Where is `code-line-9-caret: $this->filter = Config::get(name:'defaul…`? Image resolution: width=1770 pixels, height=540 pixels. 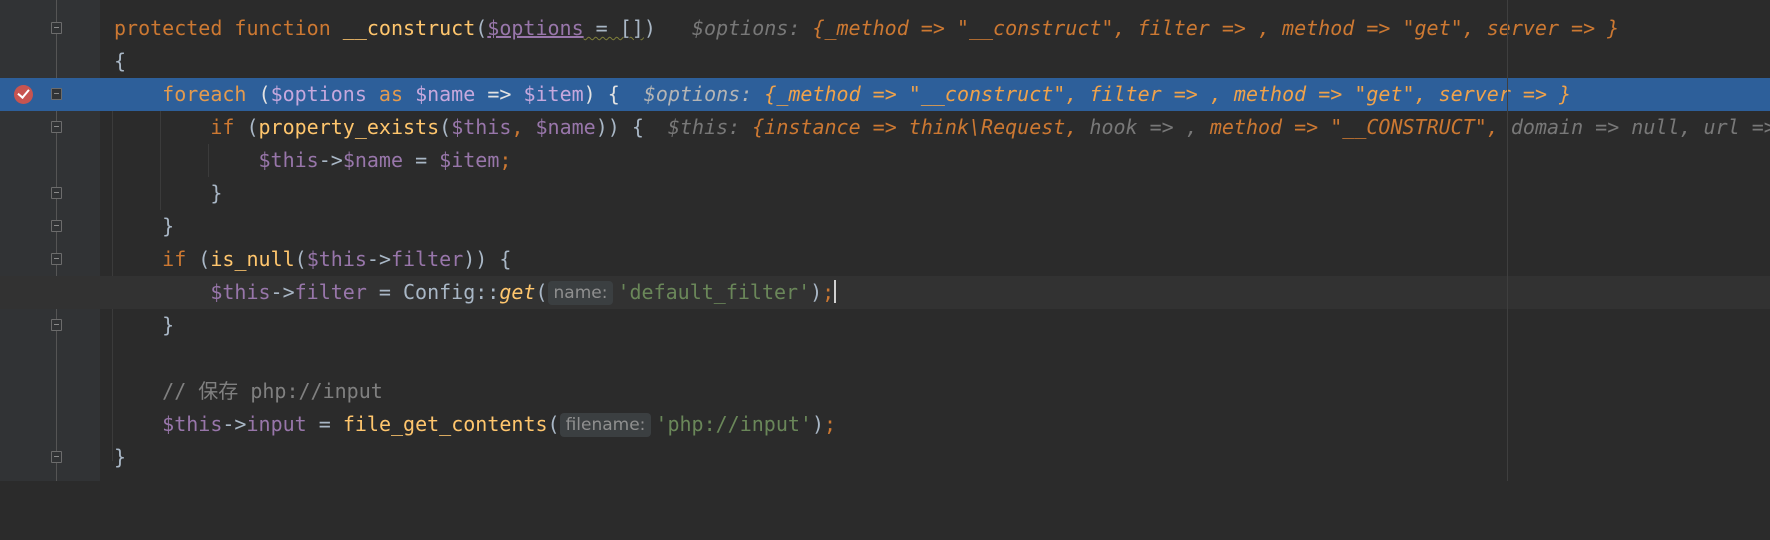
code-line-9-caret: $this->filter = Config::get(name:'defaul… is located at coordinates (885, 292).